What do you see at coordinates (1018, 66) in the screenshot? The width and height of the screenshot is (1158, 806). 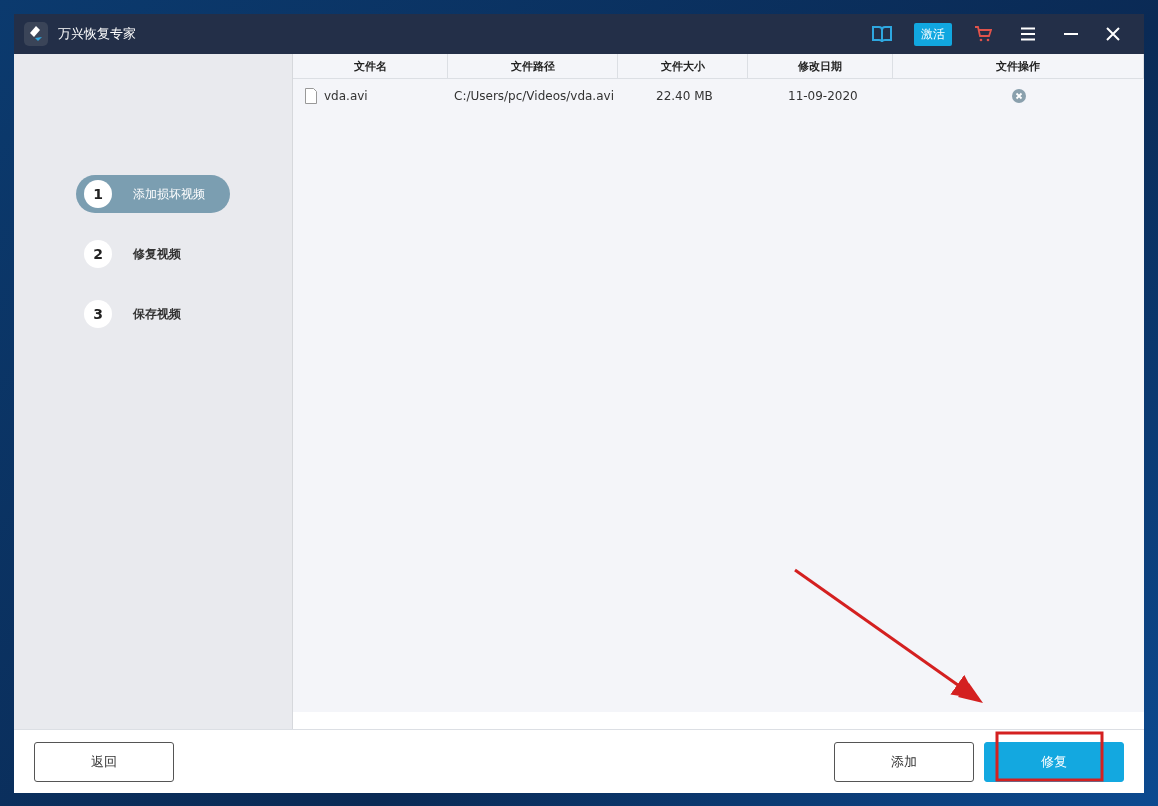 I see `column-header: 文件操作` at bounding box center [1018, 66].